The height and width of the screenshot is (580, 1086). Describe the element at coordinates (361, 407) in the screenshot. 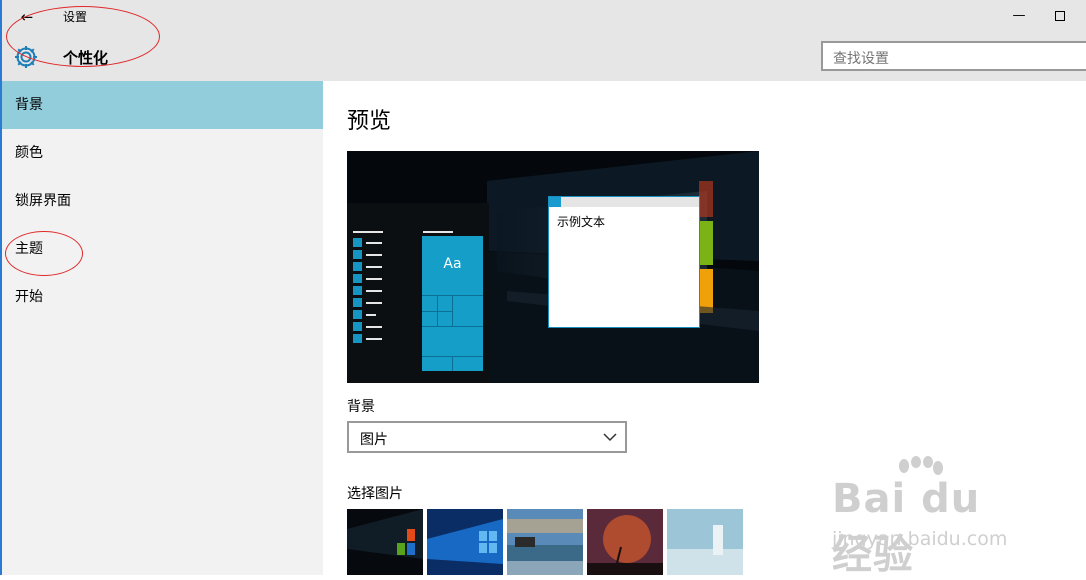

I see `background-label: 背景` at that location.